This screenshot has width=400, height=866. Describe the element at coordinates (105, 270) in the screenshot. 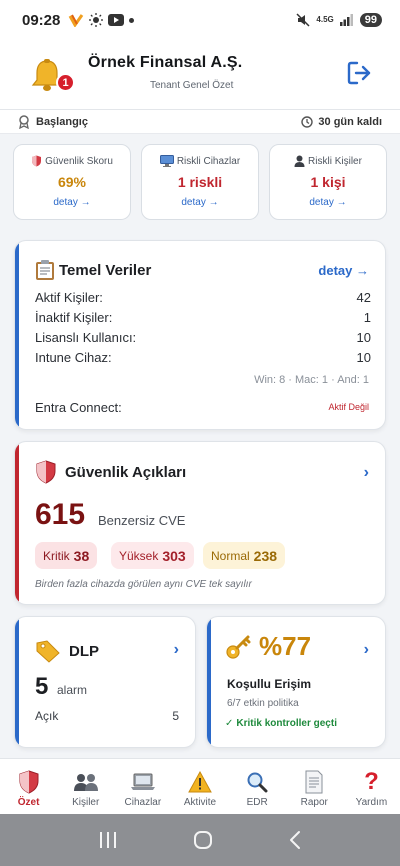

I see `basic-data-title: Temel Veriler` at that location.